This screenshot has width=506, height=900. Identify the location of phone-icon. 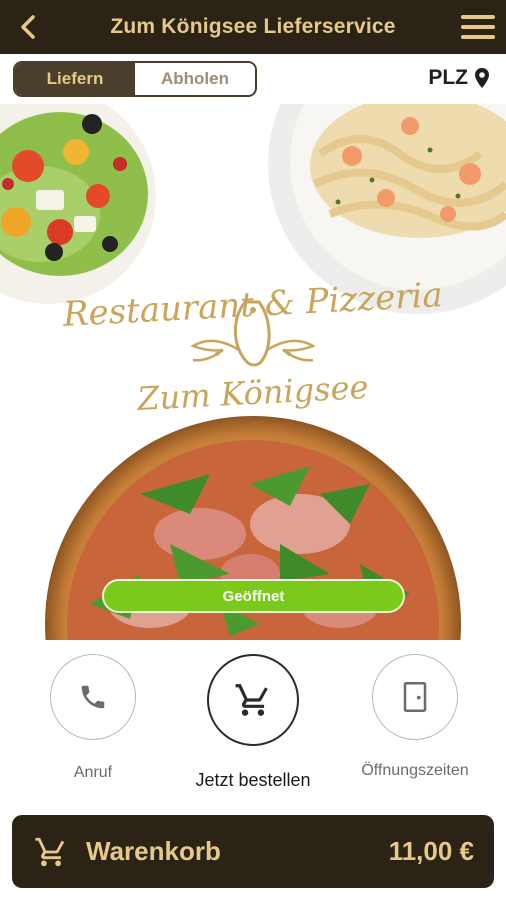
(93, 697).